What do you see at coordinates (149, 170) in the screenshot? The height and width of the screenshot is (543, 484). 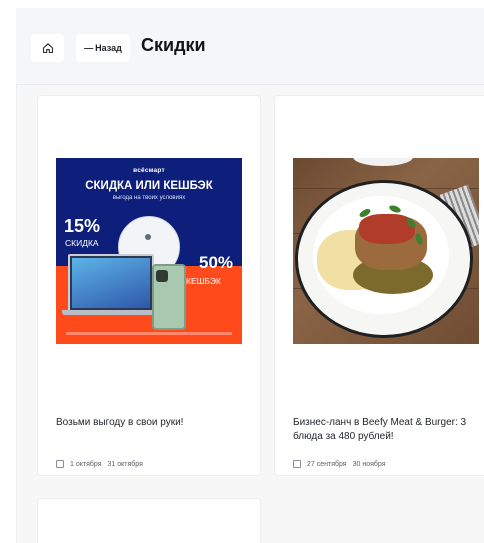 I see `promo-brand-logo: всёсмарт` at bounding box center [149, 170].